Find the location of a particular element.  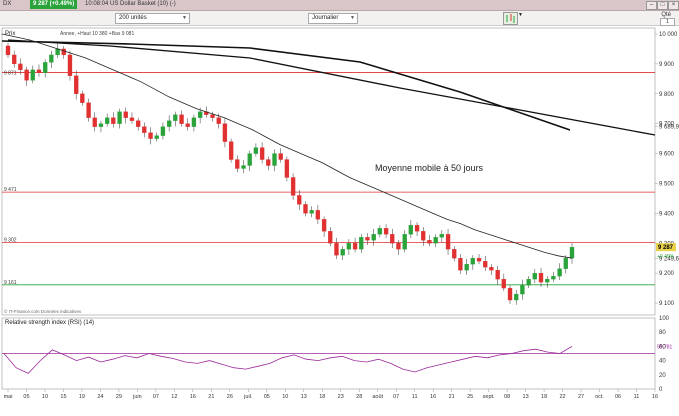

x-axis-label: sept. is located at coordinates (489, 397).